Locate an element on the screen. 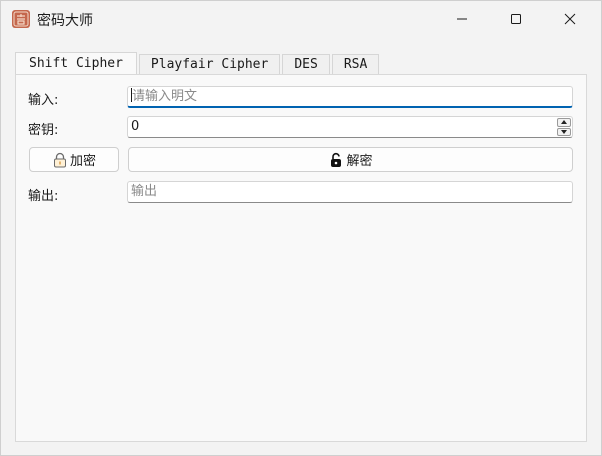 The height and width of the screenshot is (456, 602). maximize-icon is located at coordinates (516, 19).